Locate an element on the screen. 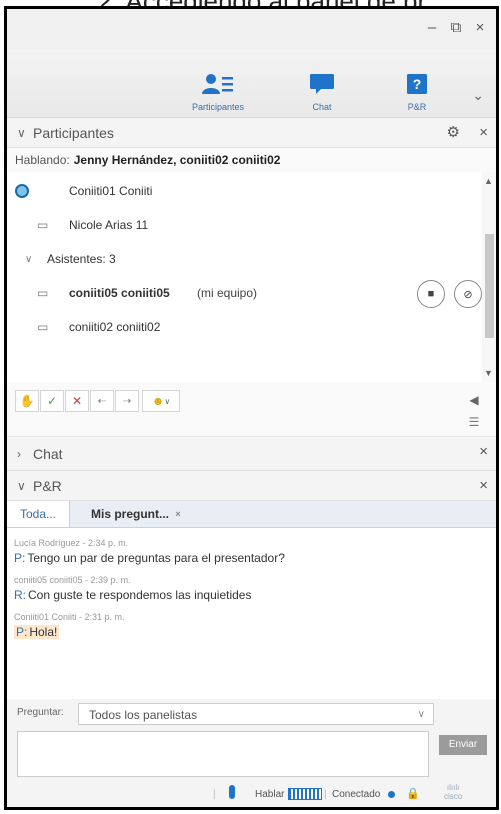 The width and height of the screenshot is (501, 814). chat-section-header: › Chat × is located at coordinates (251, 454).